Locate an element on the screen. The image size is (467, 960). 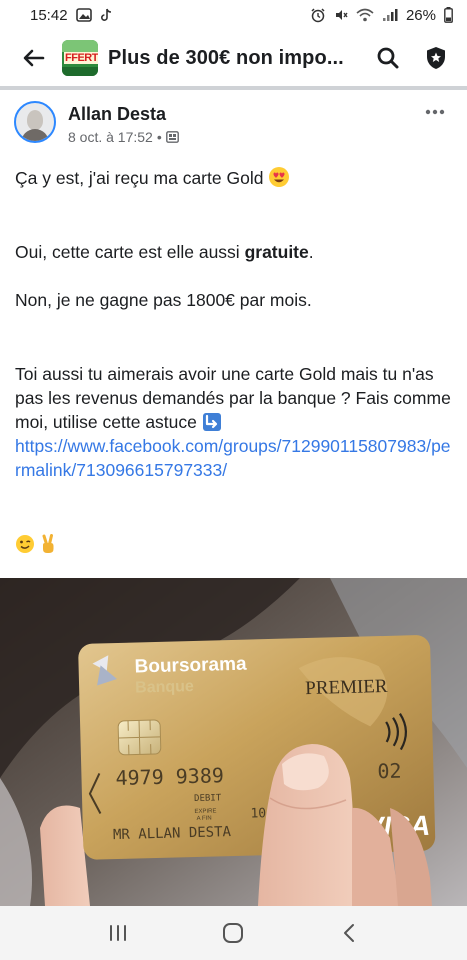
post-line-2-text: Oui, cette carte est elle aussi is located at coordinates (130, 252).